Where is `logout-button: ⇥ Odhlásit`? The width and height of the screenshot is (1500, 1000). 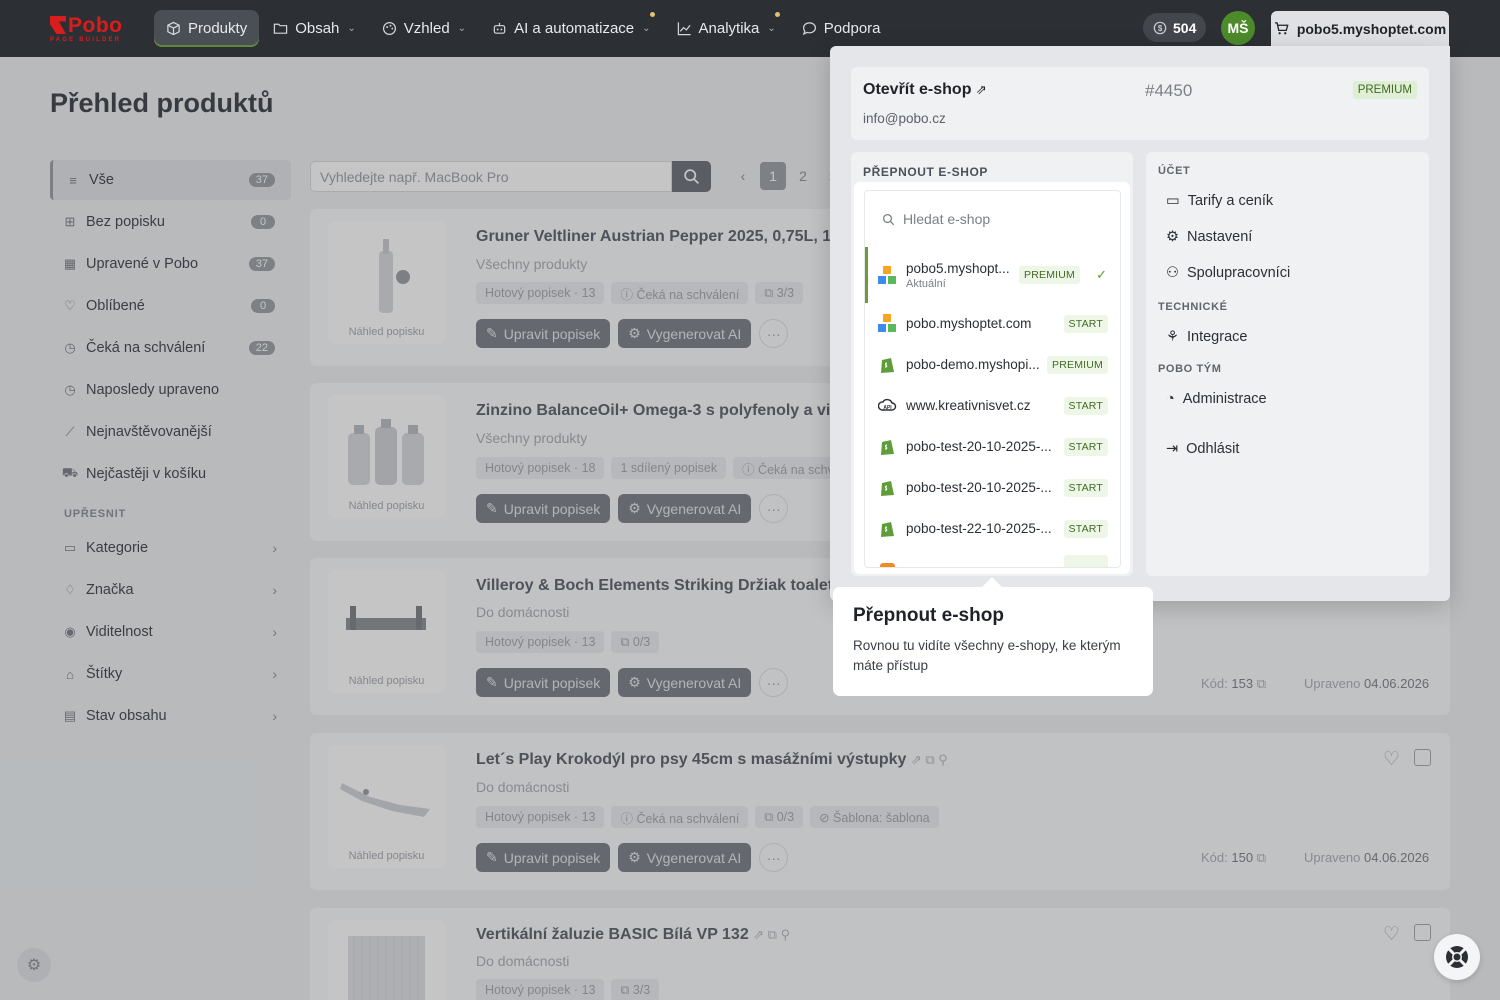 logout-button: ⇥ Odhlásit is located at coordinates (1297, 449).